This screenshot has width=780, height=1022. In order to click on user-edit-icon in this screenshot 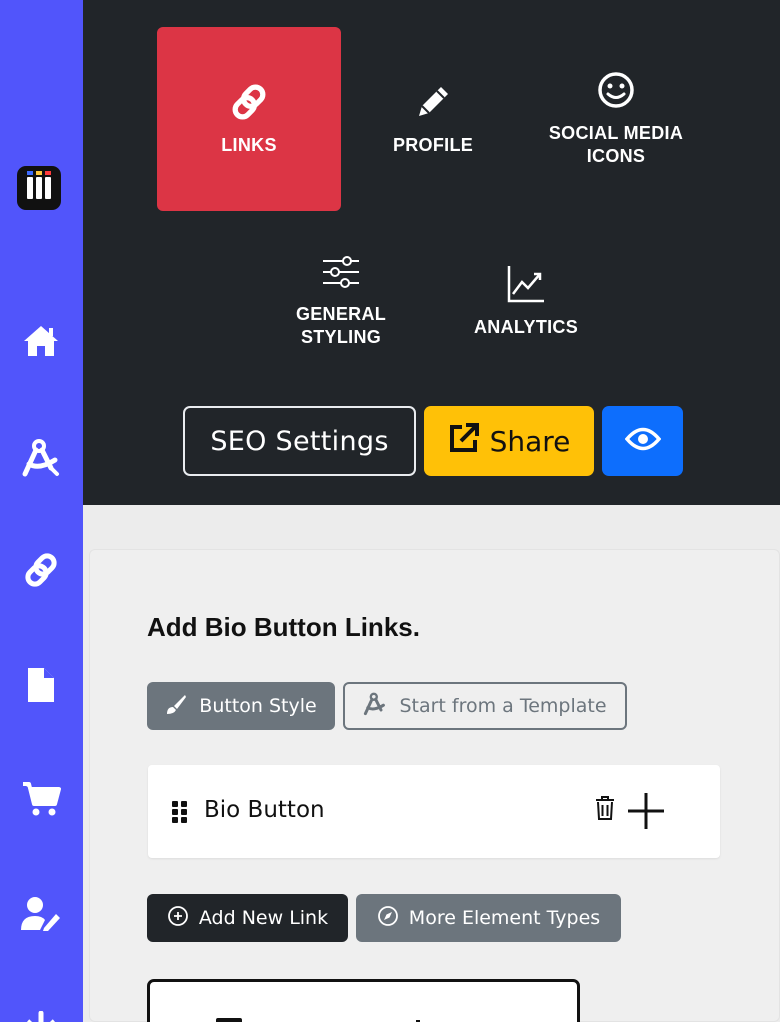, I will do `click(41, 914)`.